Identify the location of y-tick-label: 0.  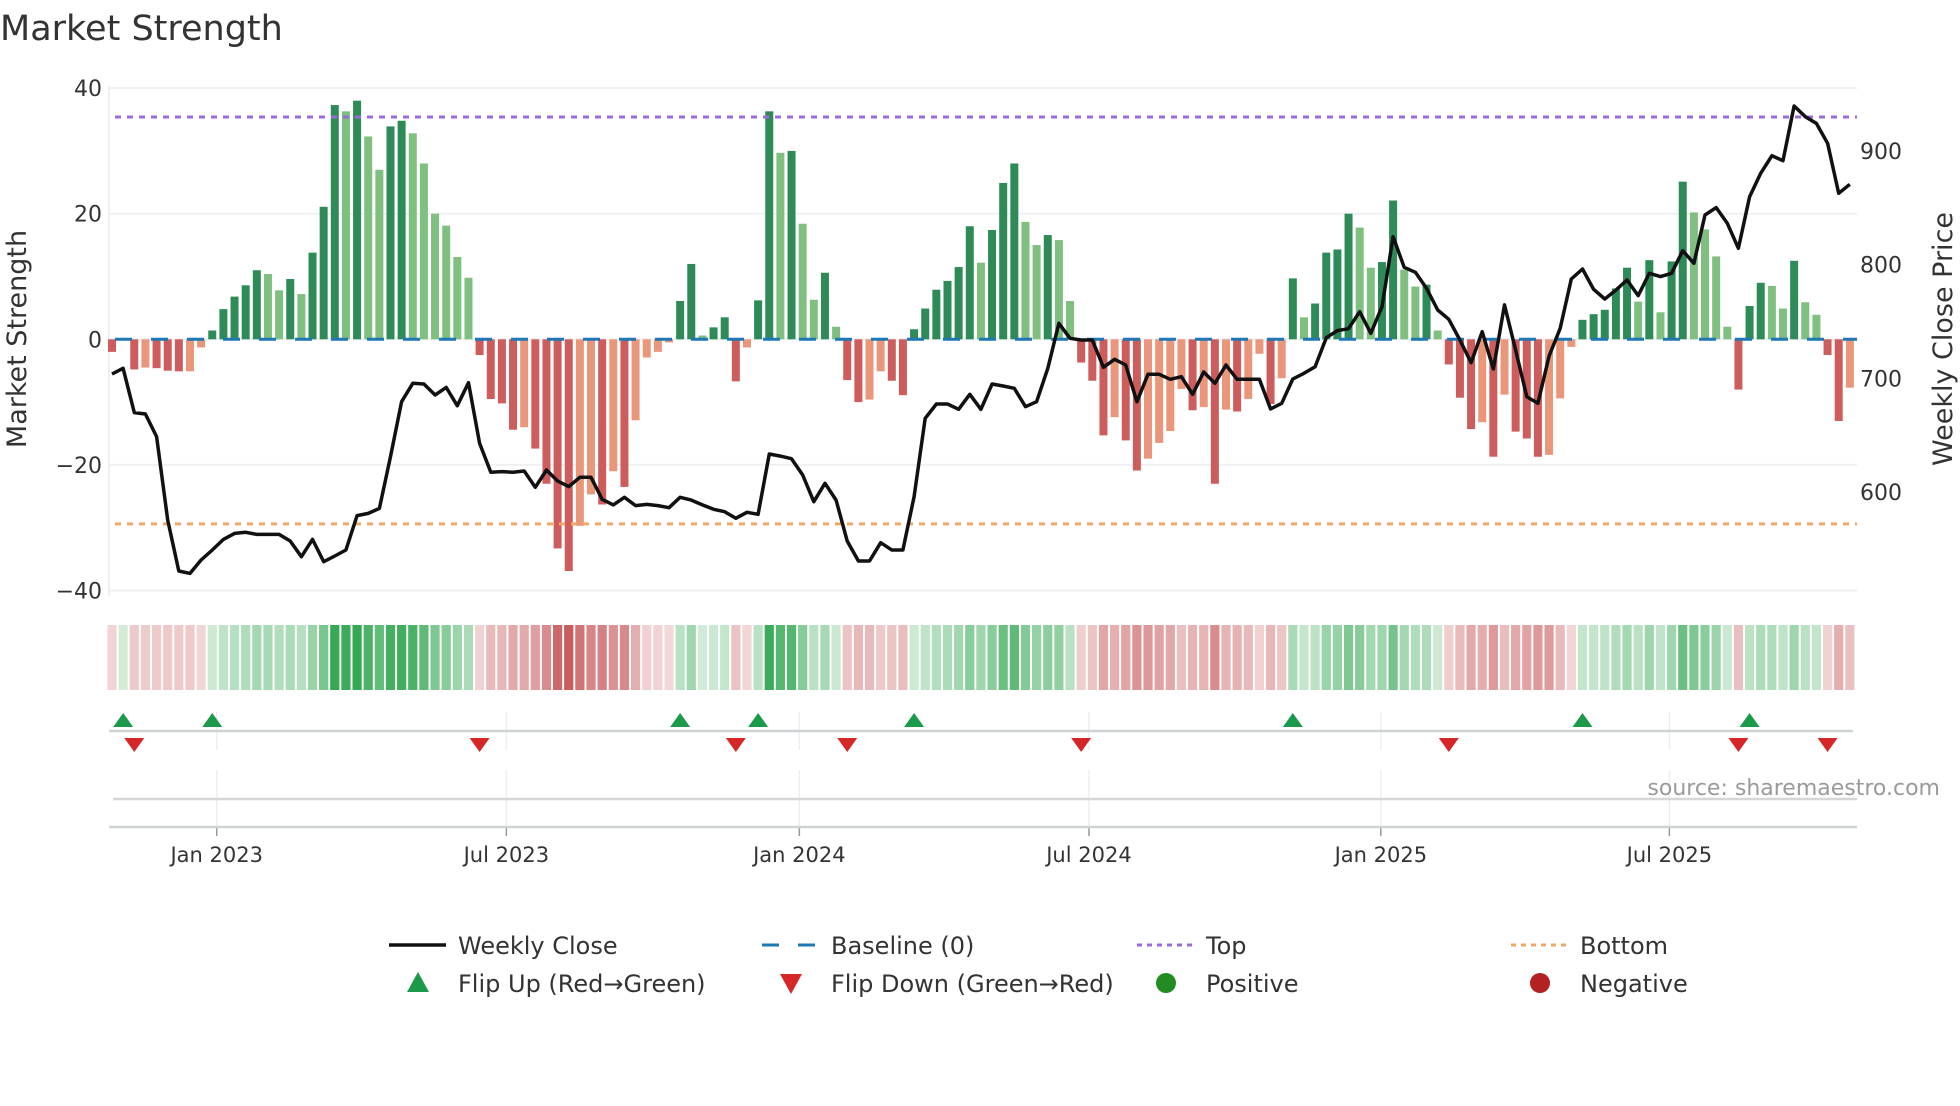
(95, 340).